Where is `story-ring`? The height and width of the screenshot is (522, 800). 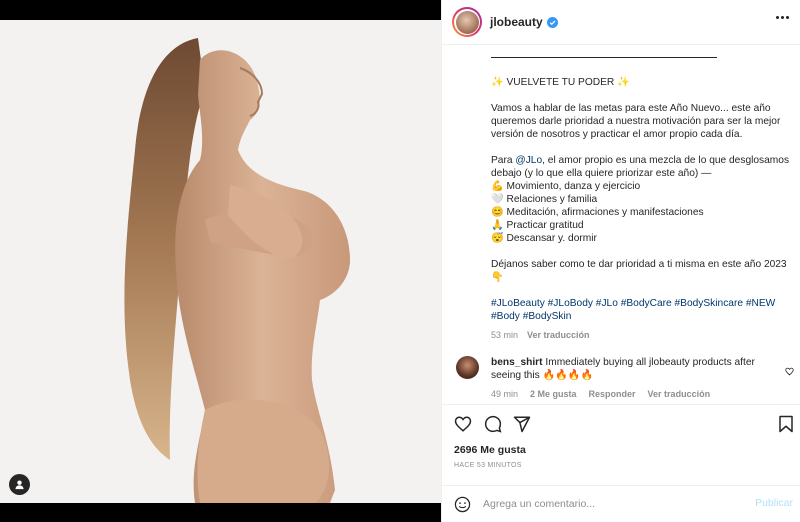 story-ring is located at coordinates (467, 22).